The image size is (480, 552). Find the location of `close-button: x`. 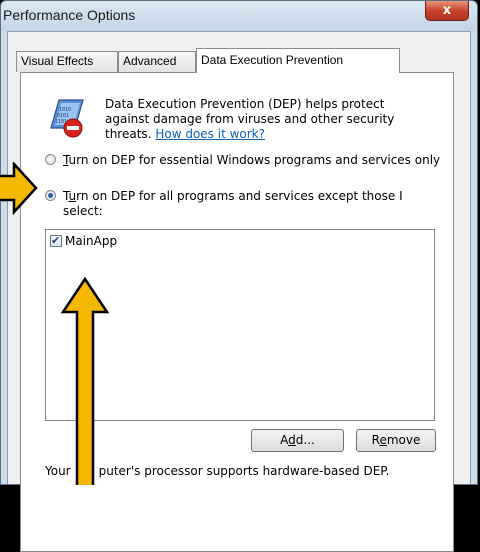

close-button: x is located at coordinates (447, 11).